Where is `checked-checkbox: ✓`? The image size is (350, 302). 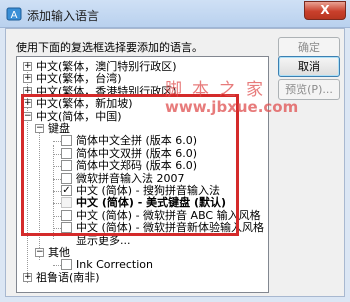
checked-checkbox: ✓ is located at coordinates (66, 190).